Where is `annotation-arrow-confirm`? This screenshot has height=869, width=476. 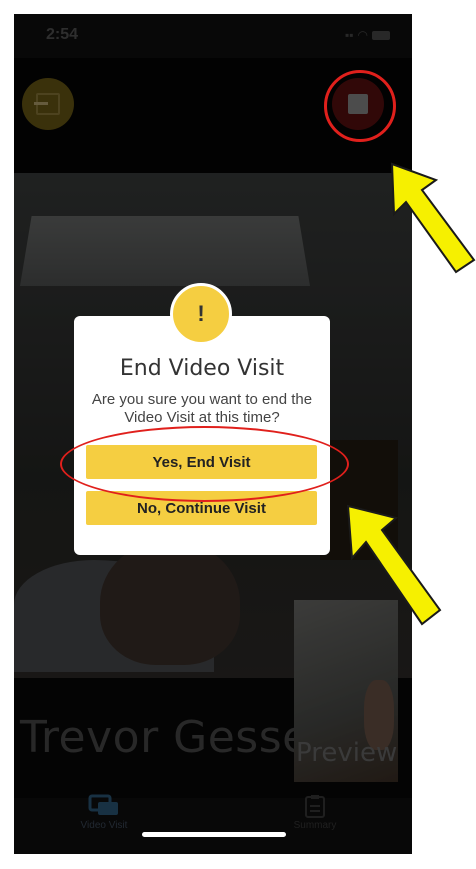 annotation-arrow-confirm is located at coordinates (394, 565).